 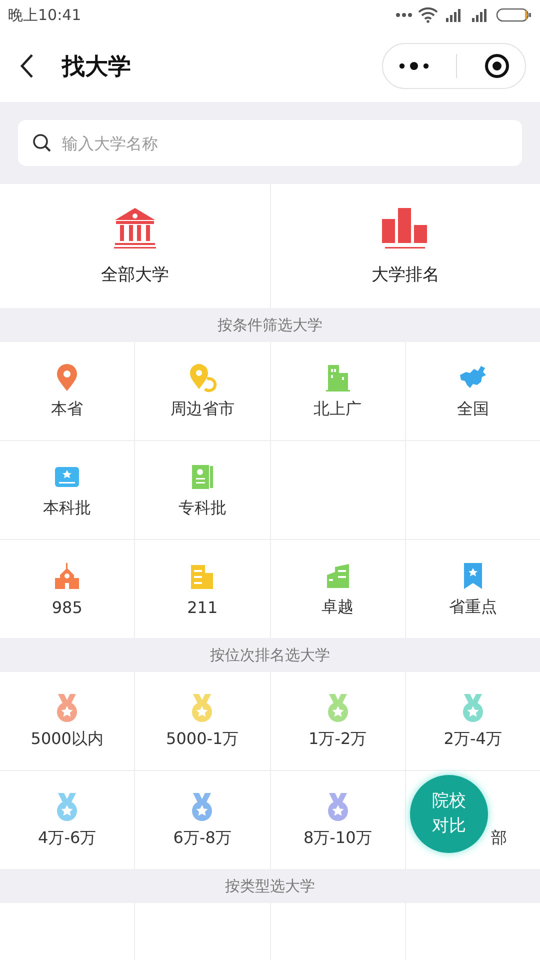 I want to click on filter-option: 6万-8万, so click(x=202, y=820).